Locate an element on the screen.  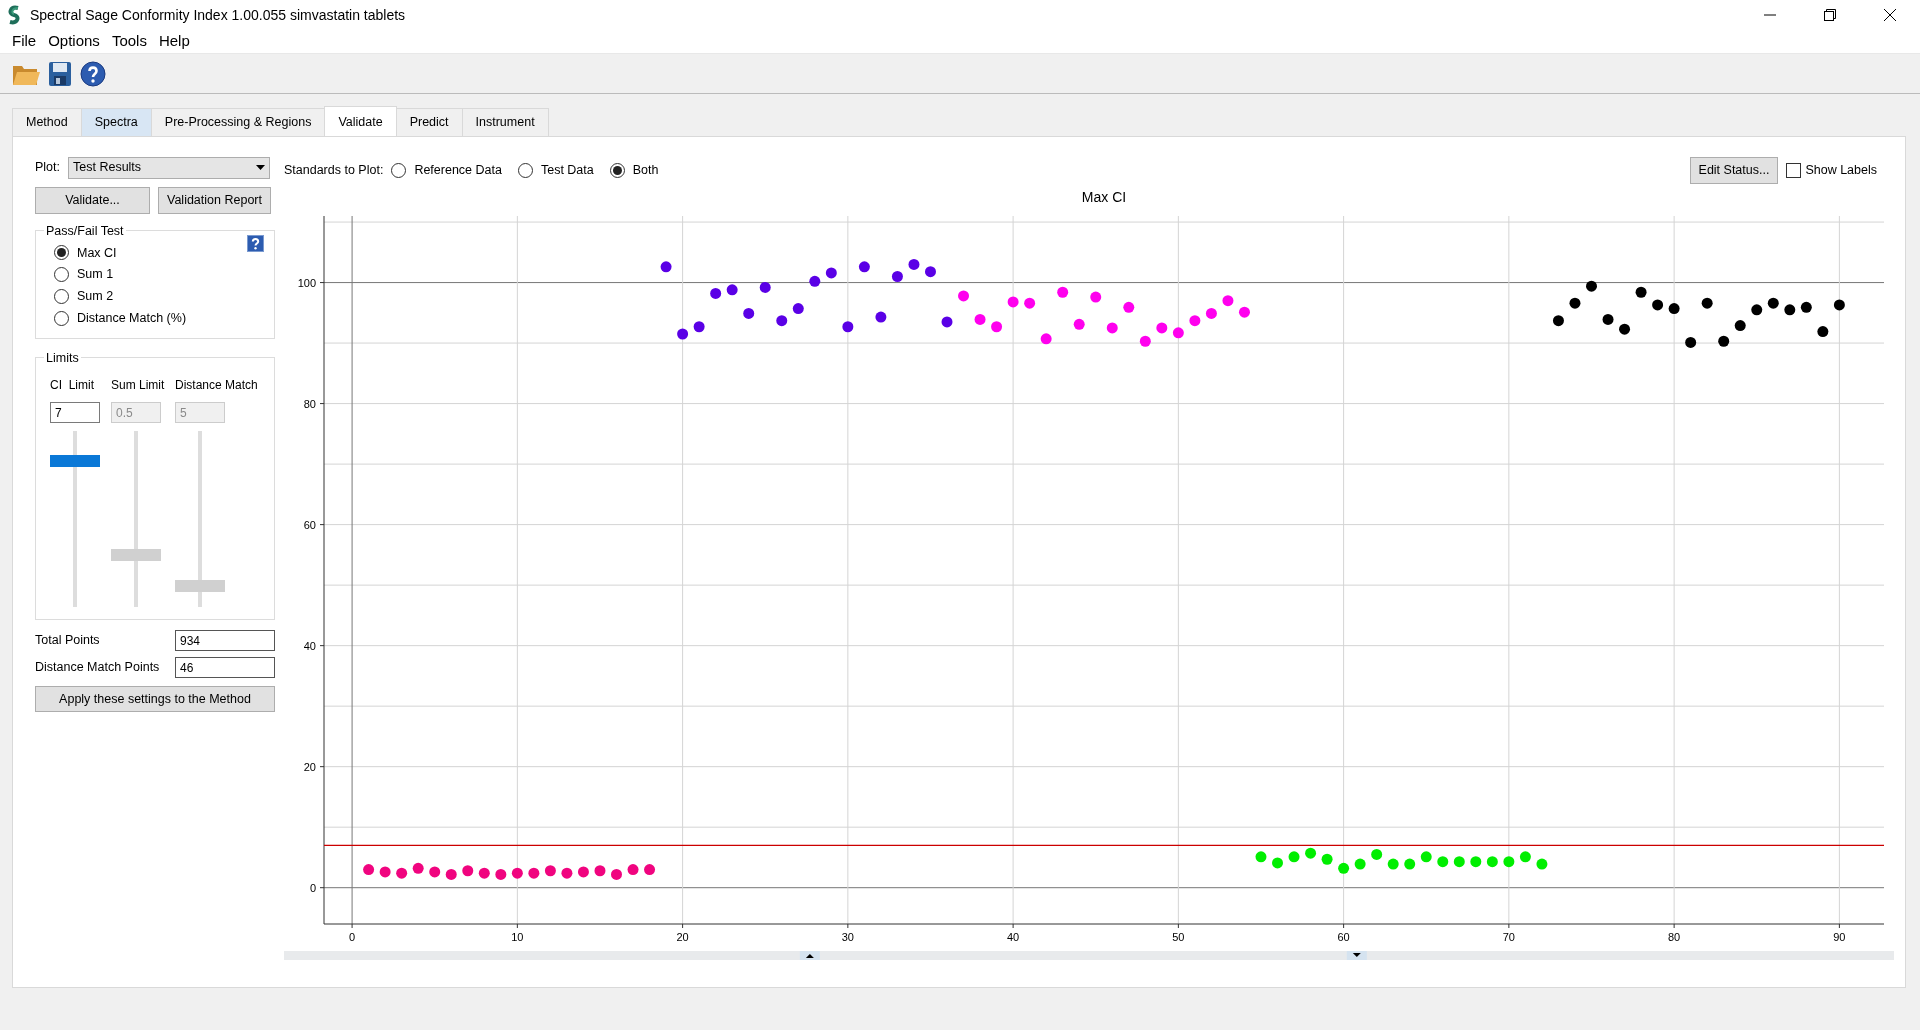
slider-thumb is located at coordinates (75, 461).